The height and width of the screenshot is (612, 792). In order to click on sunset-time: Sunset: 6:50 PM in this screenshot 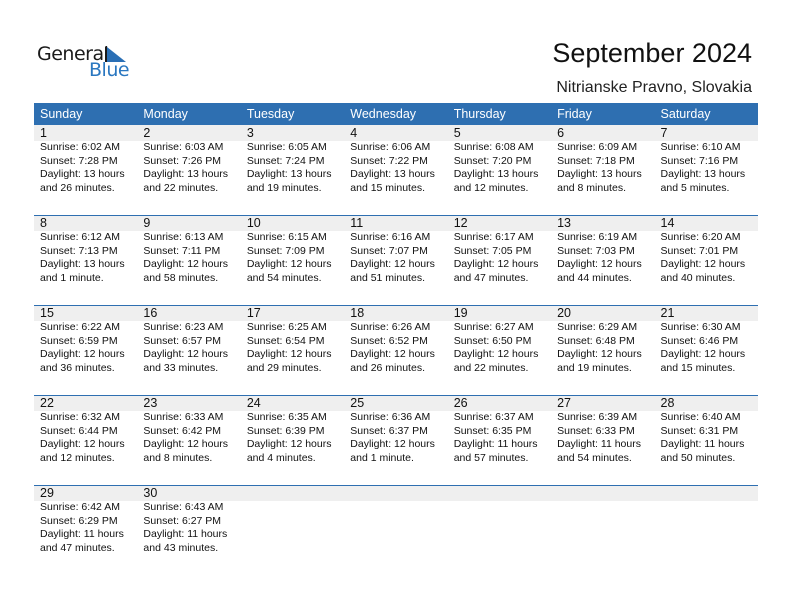, I will do `click(492, 340)`.